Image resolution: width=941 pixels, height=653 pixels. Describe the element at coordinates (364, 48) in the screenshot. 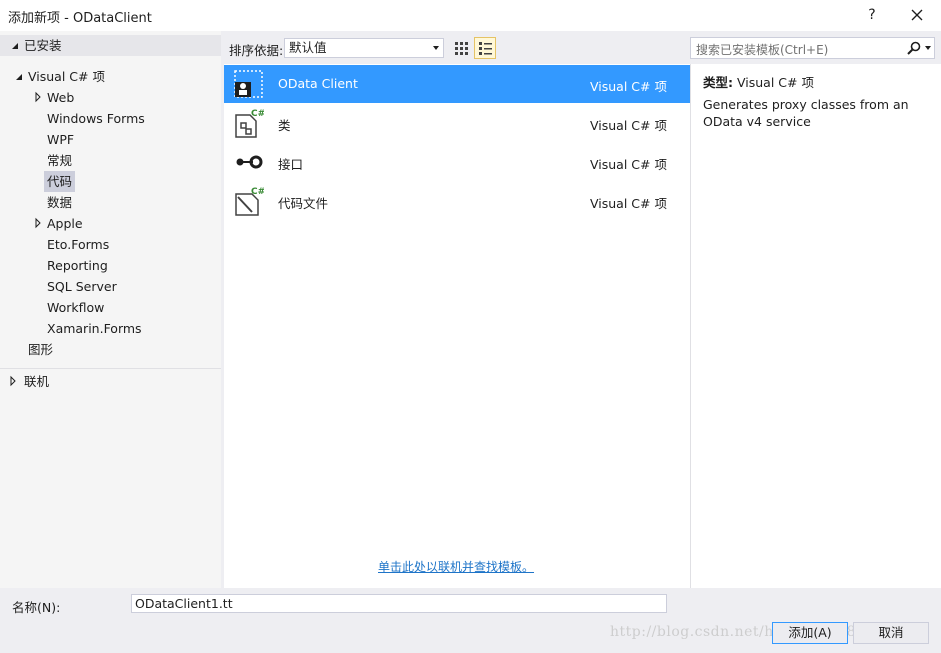

I see `sort-select: 默认值` at that location.